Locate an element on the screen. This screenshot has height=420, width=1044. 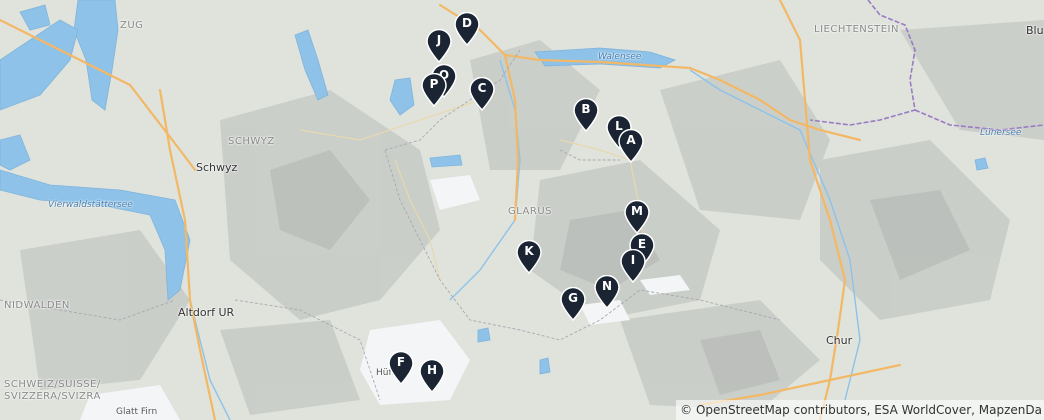
map-marker-d: D is located at coordinates (467, 29).